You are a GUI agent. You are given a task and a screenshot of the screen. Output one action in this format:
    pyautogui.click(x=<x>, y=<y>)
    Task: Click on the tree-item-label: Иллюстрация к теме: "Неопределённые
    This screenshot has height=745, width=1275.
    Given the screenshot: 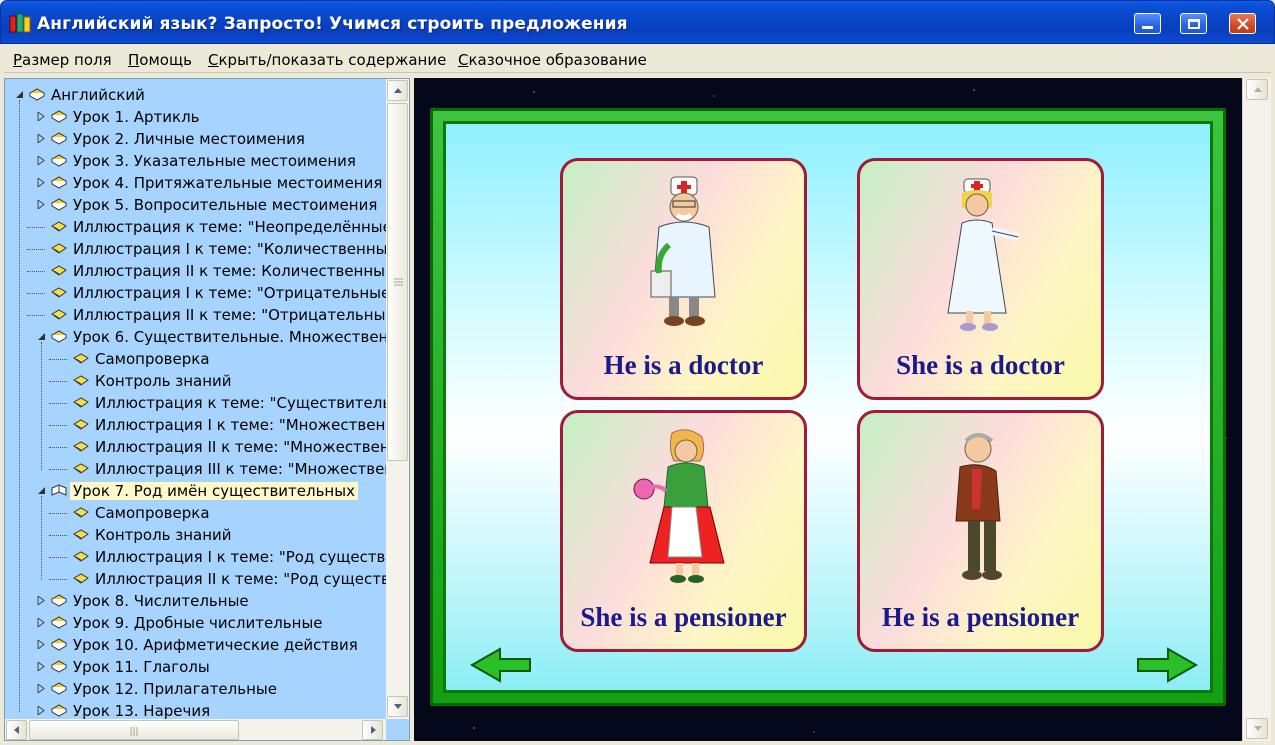 What is the action you would take?
    pyautogui.click(x=232, y=227)
    